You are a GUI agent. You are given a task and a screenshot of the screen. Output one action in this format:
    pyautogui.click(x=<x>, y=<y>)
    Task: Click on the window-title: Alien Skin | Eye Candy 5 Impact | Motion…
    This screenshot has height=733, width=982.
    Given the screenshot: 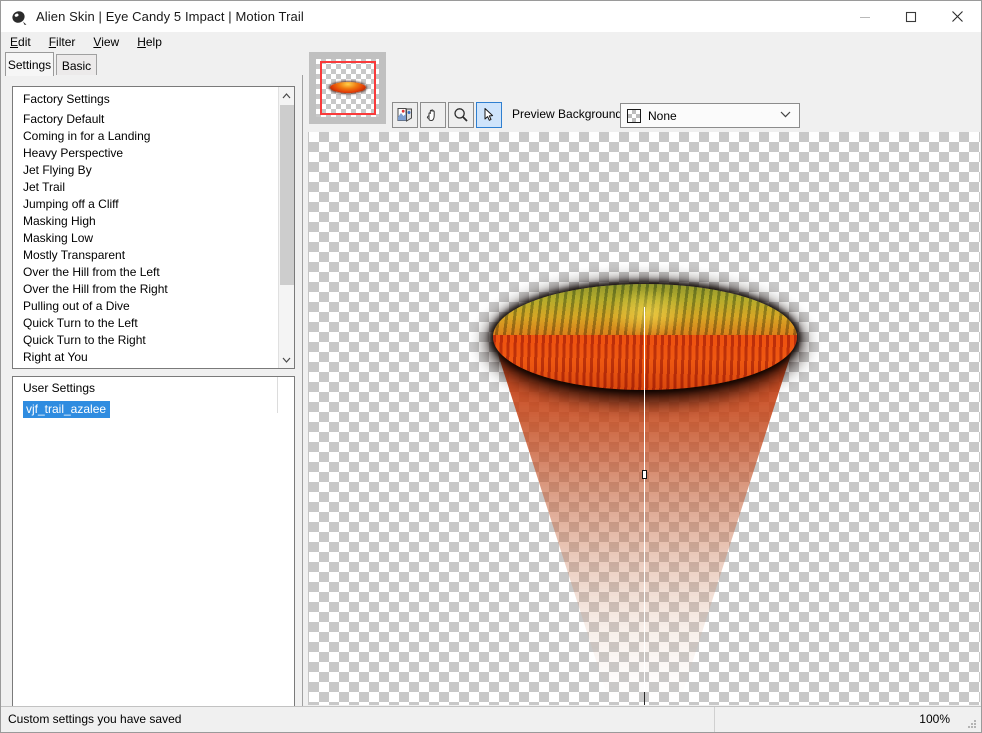 What is the action you would take?
    pyautogui.click(x=170, y=16)
    